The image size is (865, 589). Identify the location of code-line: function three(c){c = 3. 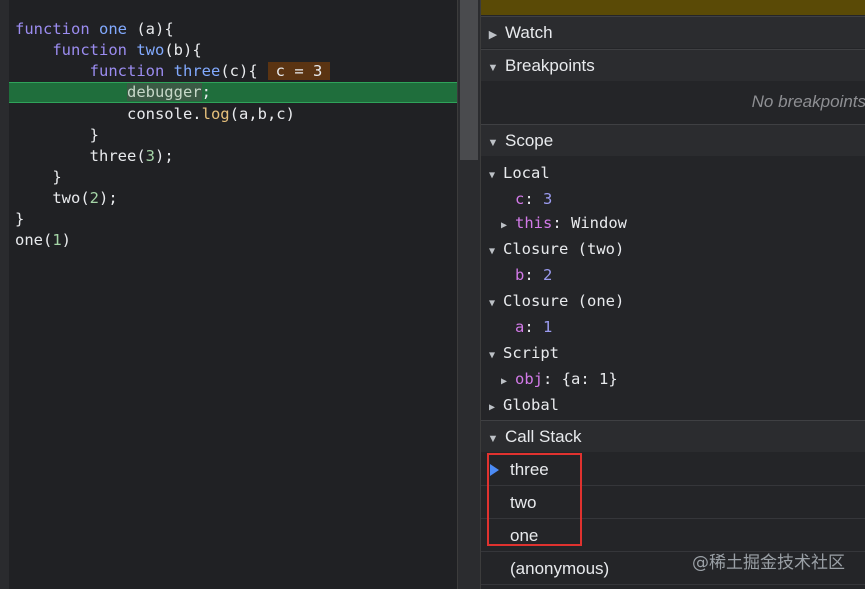
(173, 71).